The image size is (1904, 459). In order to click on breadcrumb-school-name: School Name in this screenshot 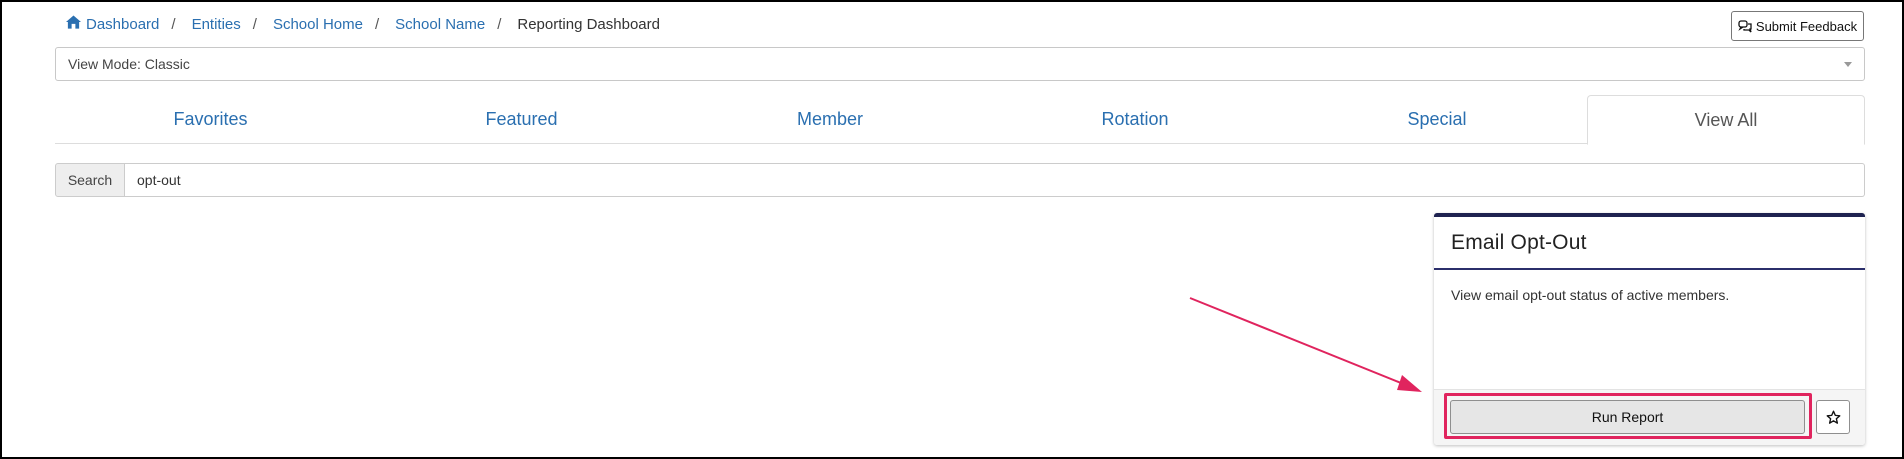, I will do `click(440, 24)`.